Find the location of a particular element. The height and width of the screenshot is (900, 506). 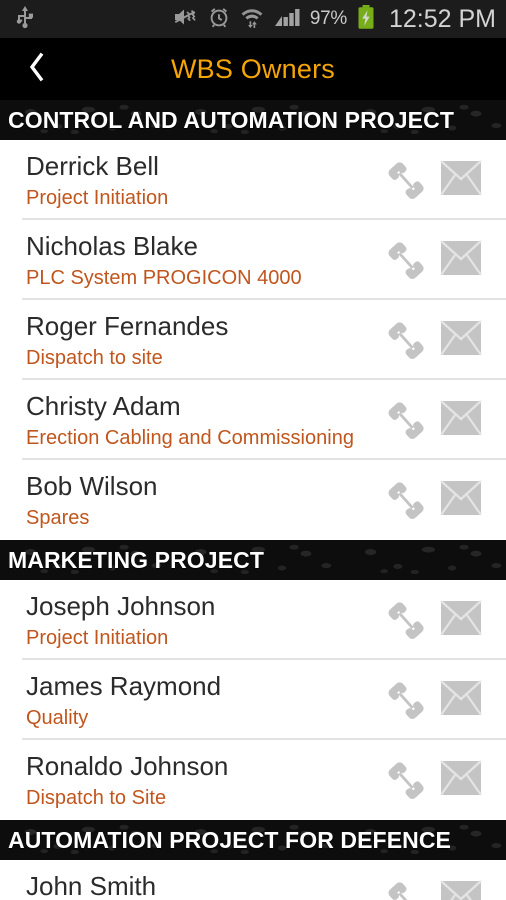

owner-task: Dispatch to site is located at coordinates (94, 357).